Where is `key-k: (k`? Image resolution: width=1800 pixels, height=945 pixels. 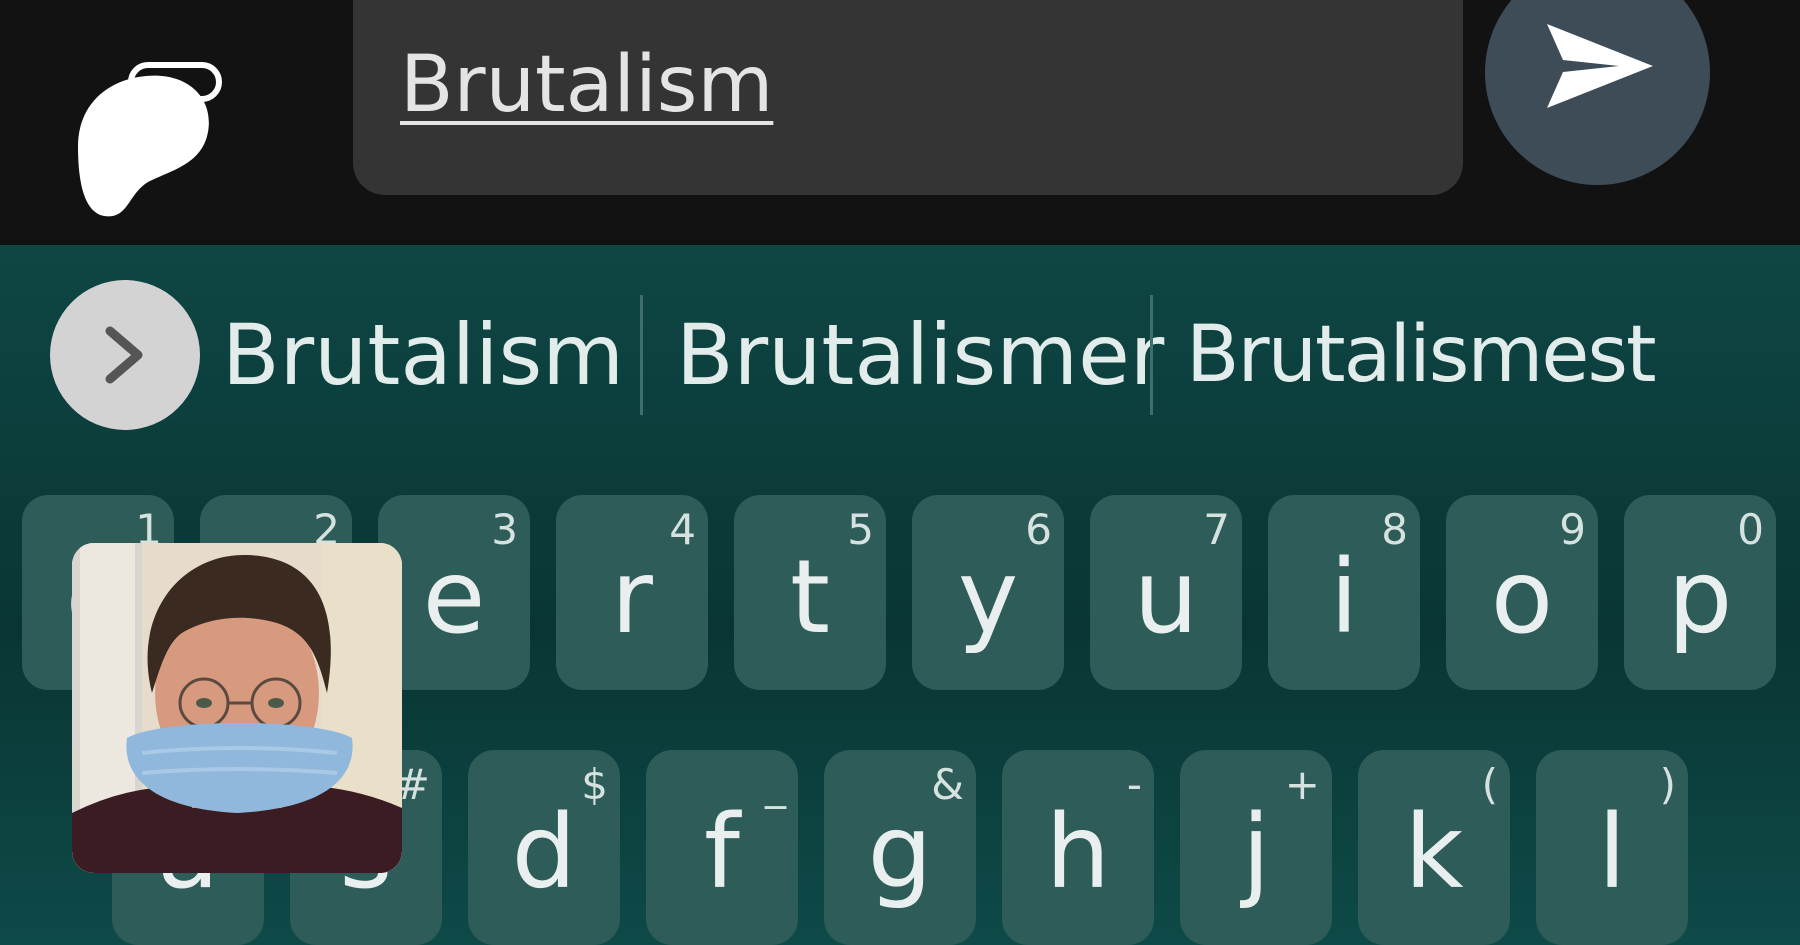
key-k: (k is located at coordinates (1434, 847).